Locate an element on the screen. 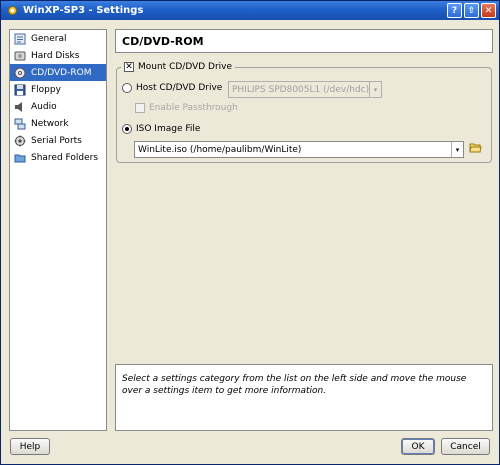 This screenshot has width=500, height=465. folder-open-icon is located at coordinates (475, 149).